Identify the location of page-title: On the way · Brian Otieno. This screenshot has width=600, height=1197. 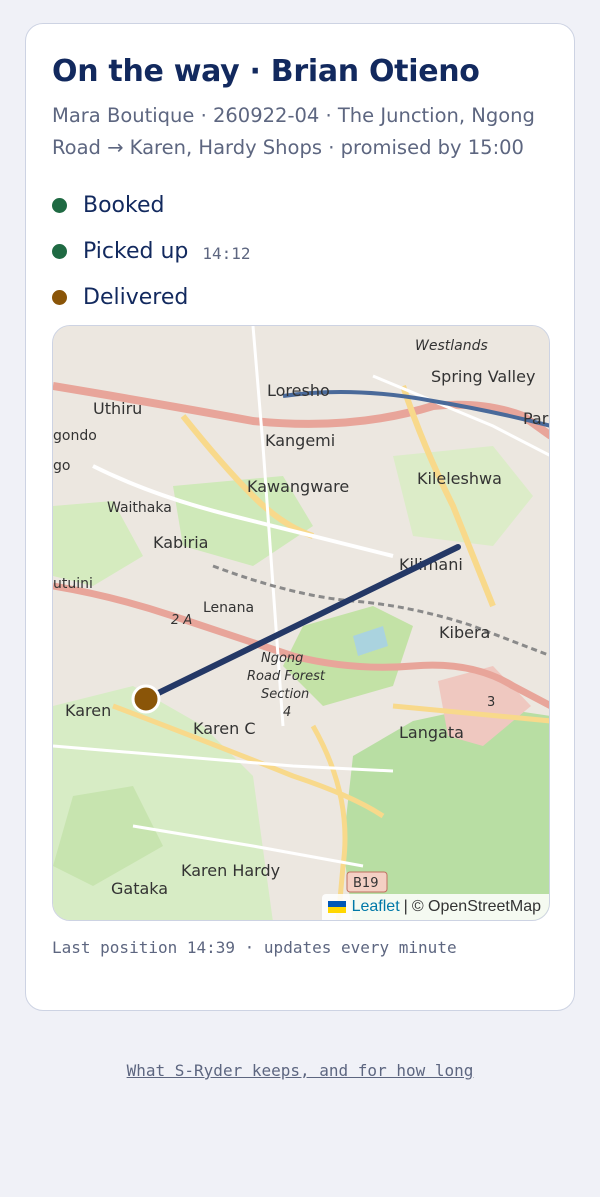
(266, 71).